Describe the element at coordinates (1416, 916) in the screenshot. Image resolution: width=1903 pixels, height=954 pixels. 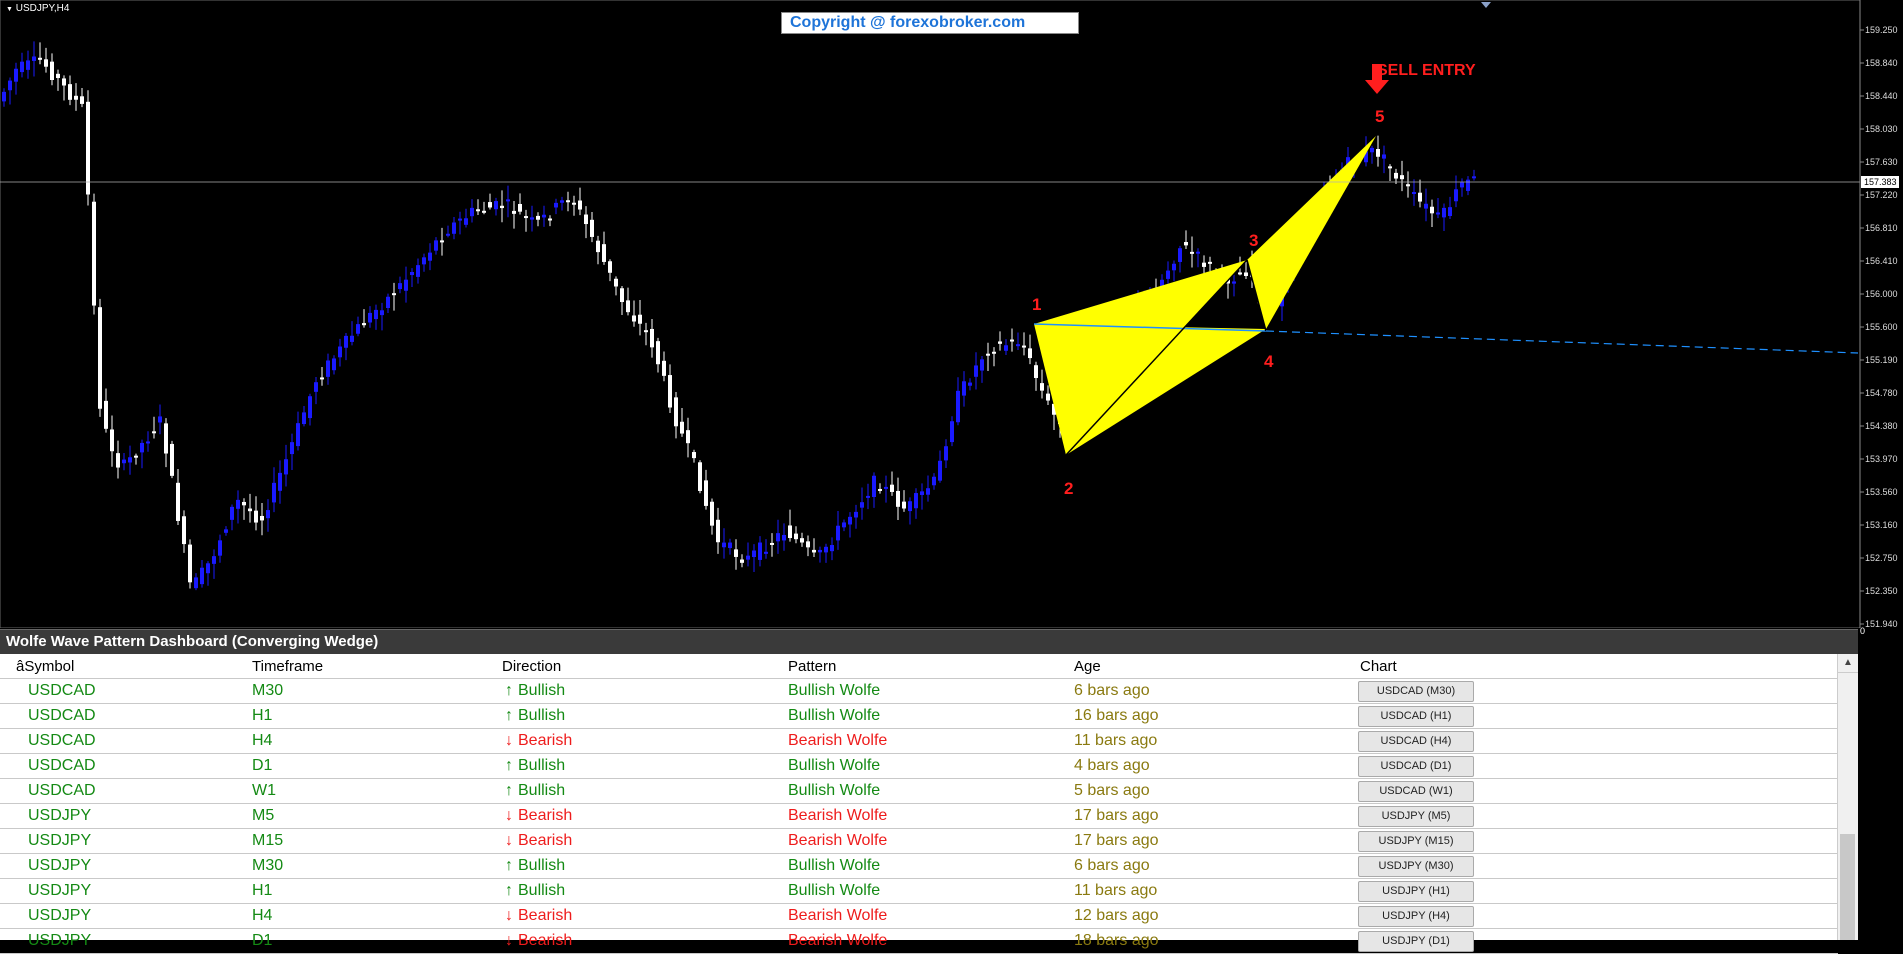
I see `open-chart-button: USDJPY (H4)` at that location.